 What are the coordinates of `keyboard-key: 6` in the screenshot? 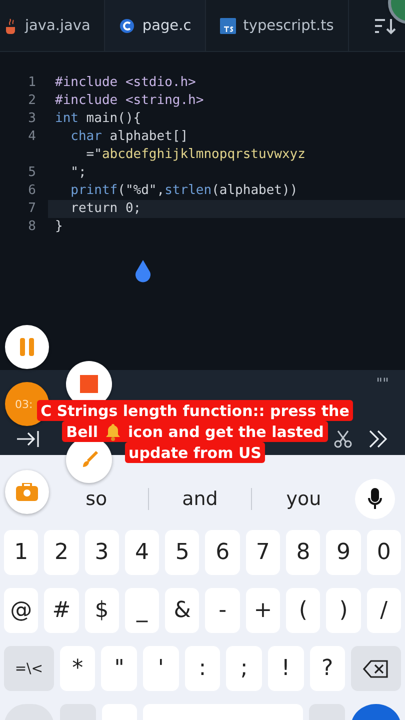 It's located at (222, 552).